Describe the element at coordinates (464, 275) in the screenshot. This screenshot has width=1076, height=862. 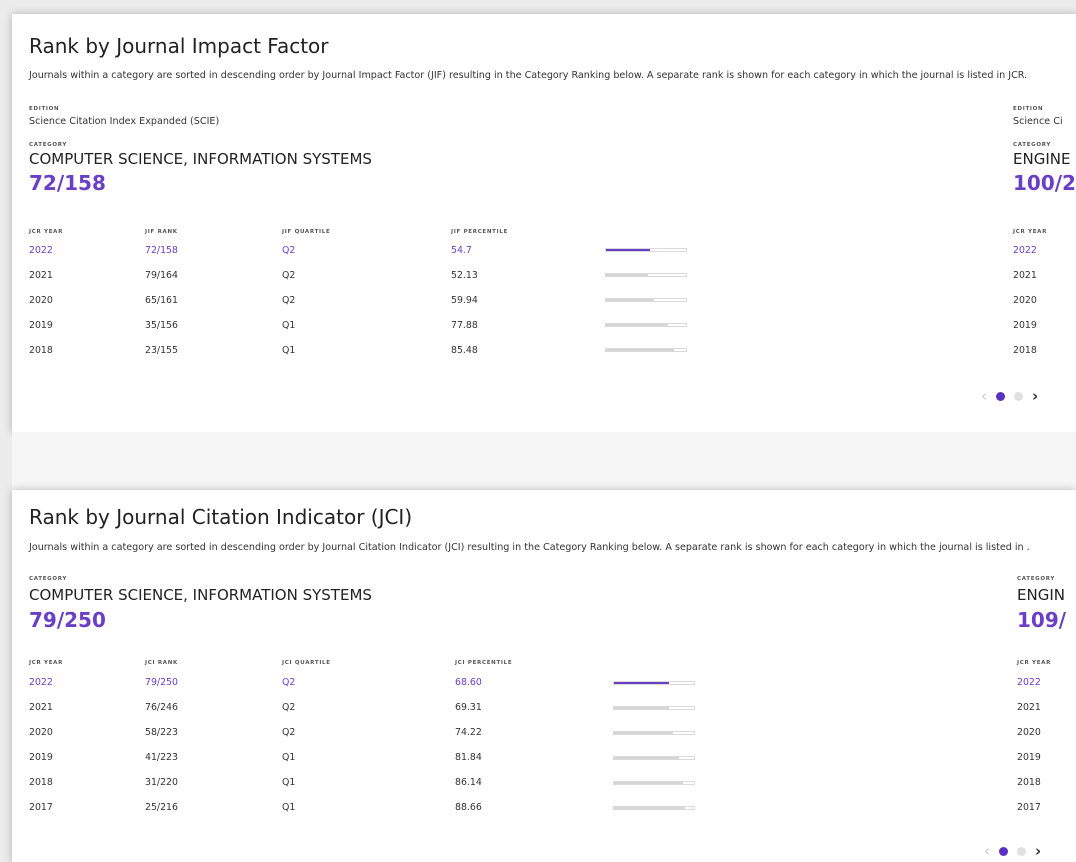
I see `percentile-cell: 52.13` at that location.